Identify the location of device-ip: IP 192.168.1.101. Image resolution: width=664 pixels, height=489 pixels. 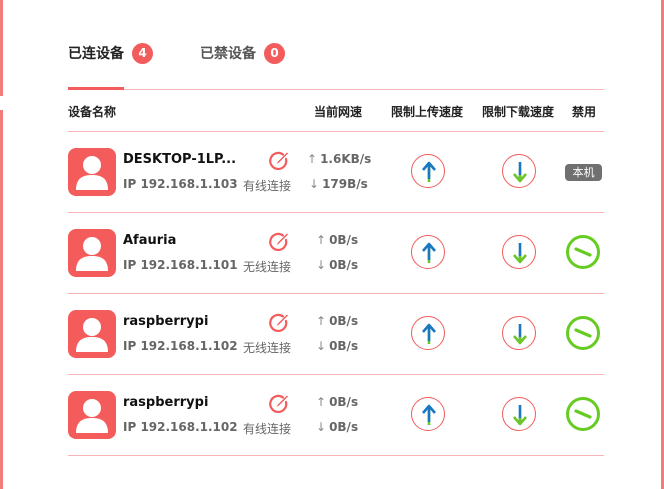
(180, 265).